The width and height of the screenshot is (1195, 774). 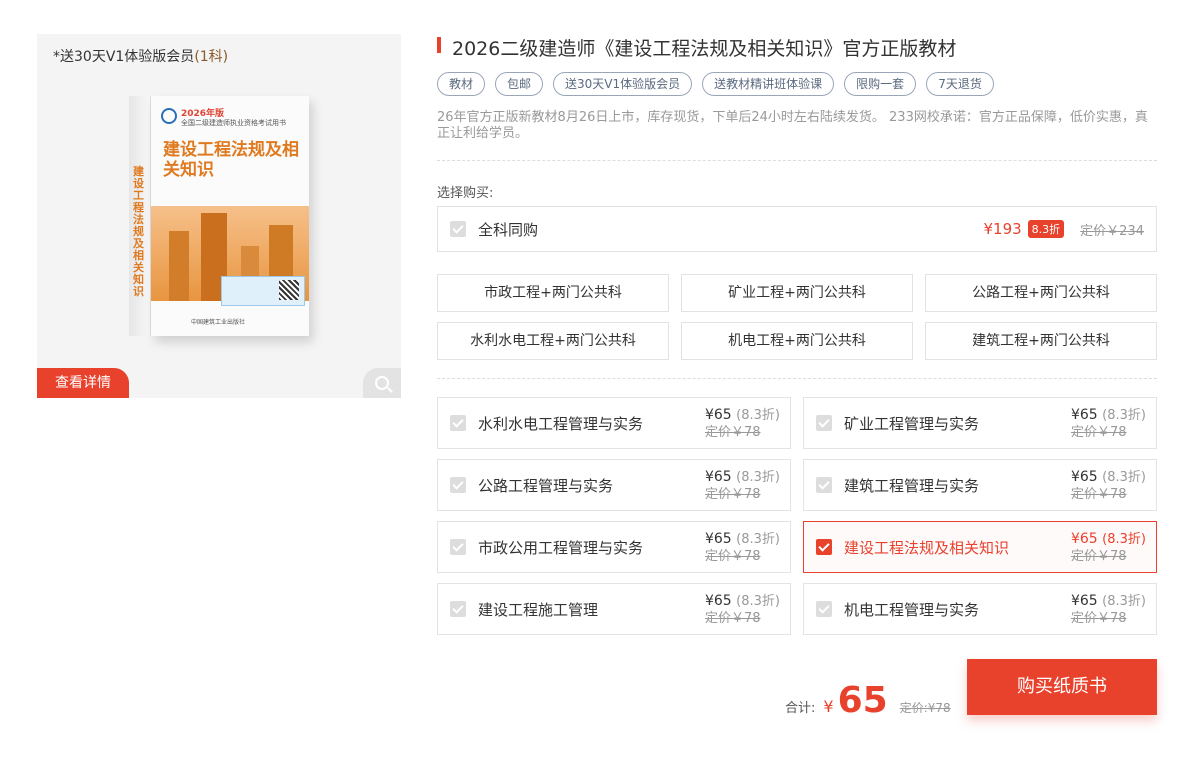 What do you see at coordinates (828, 706) in the screenshot?
I see `total-currency: ¥` at bounding box center [828, 706].